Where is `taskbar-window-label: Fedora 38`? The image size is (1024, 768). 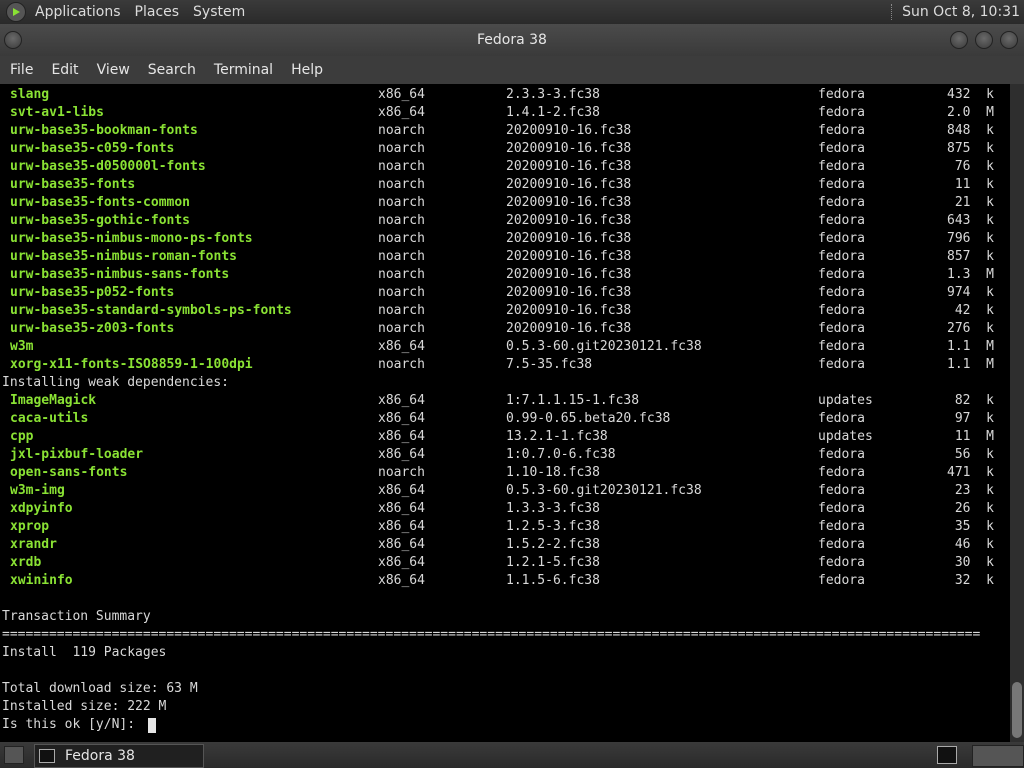
taskbar-window-label: Fedora 38 is located at coordinates (100, 756).